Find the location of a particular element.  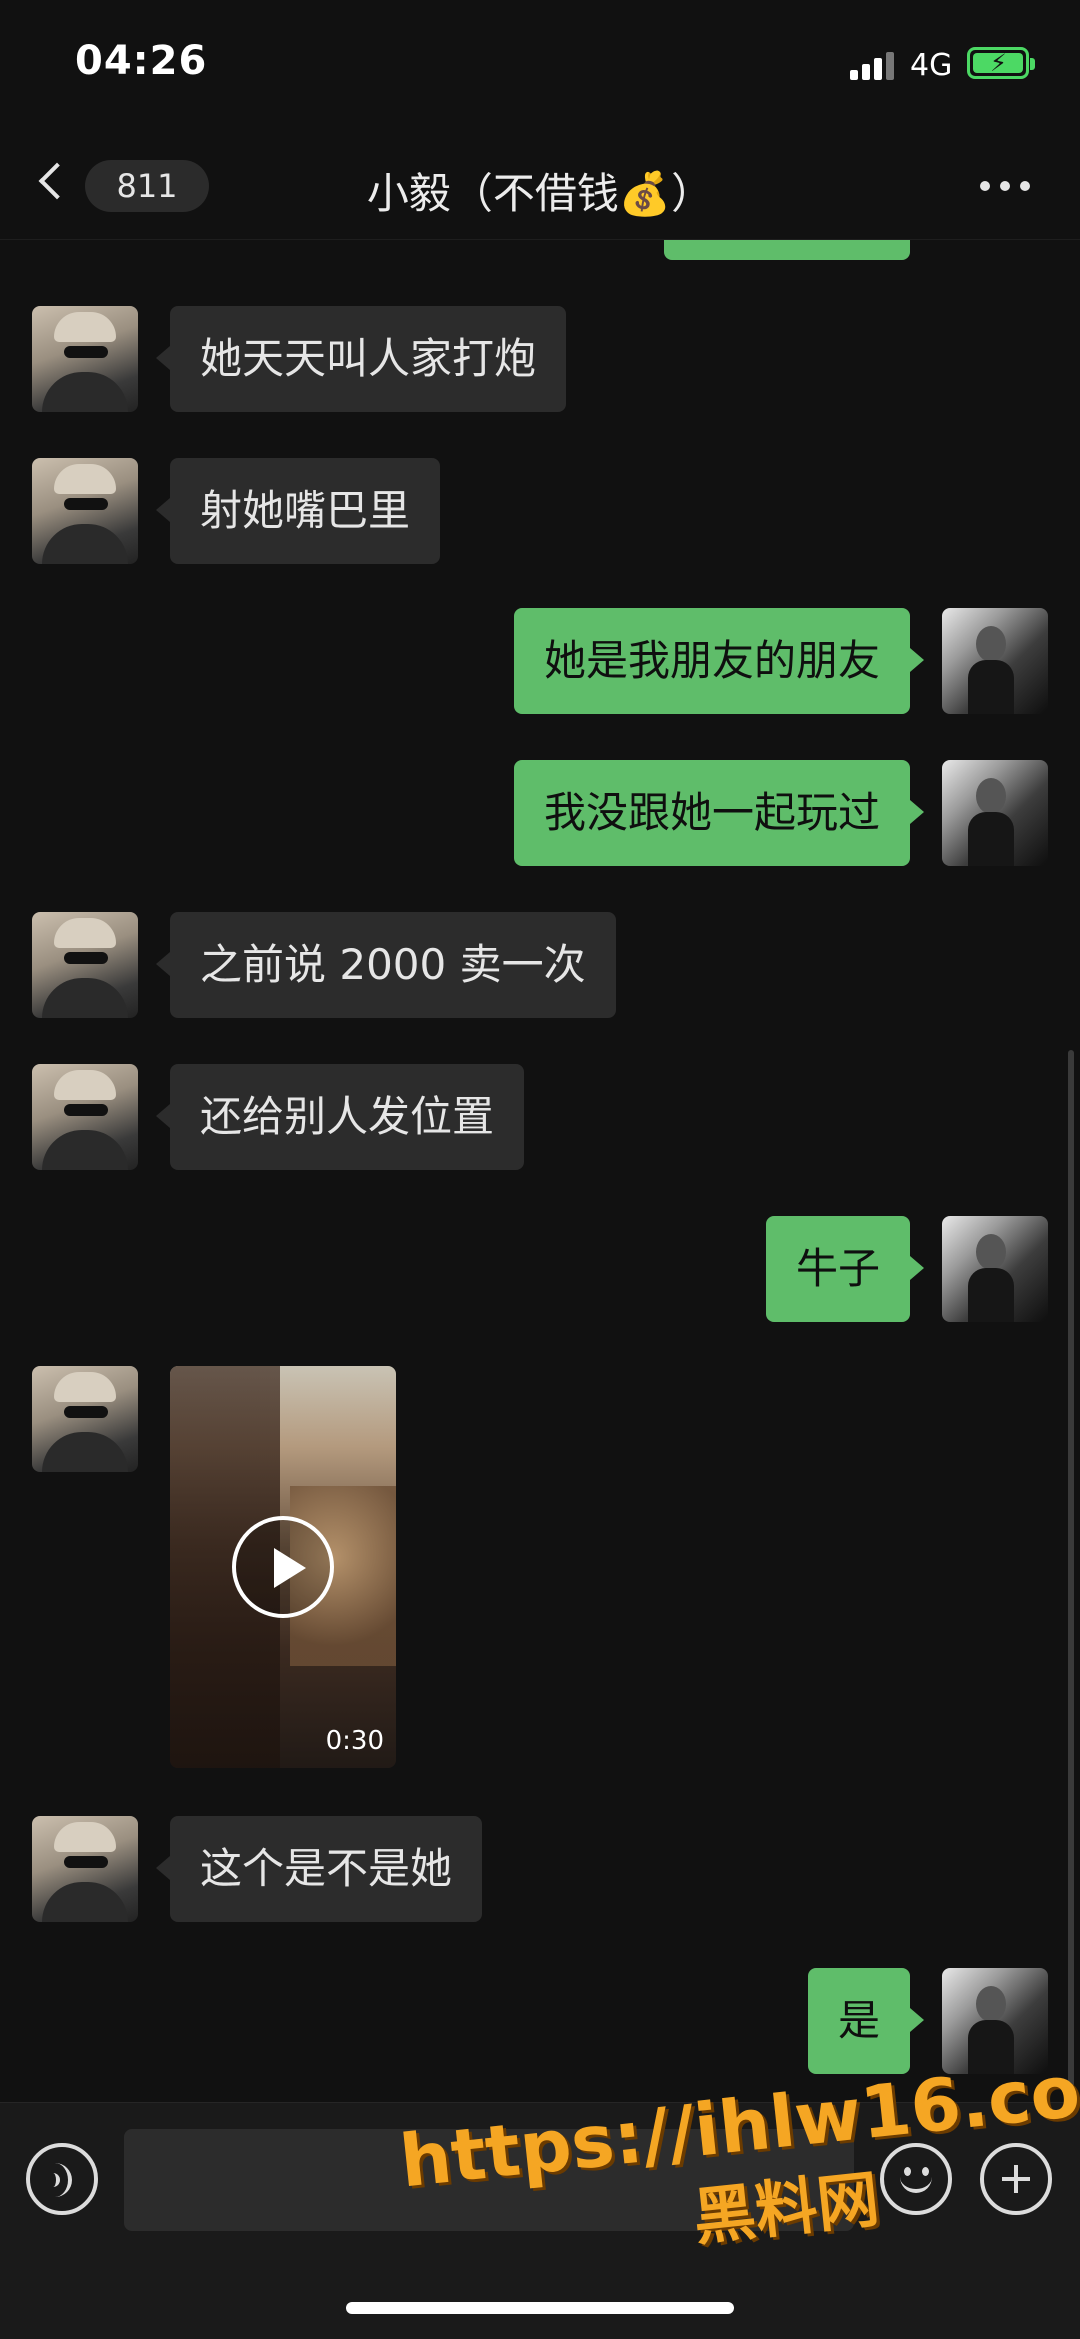

more-options-button is located at coordinates (1005, 186).